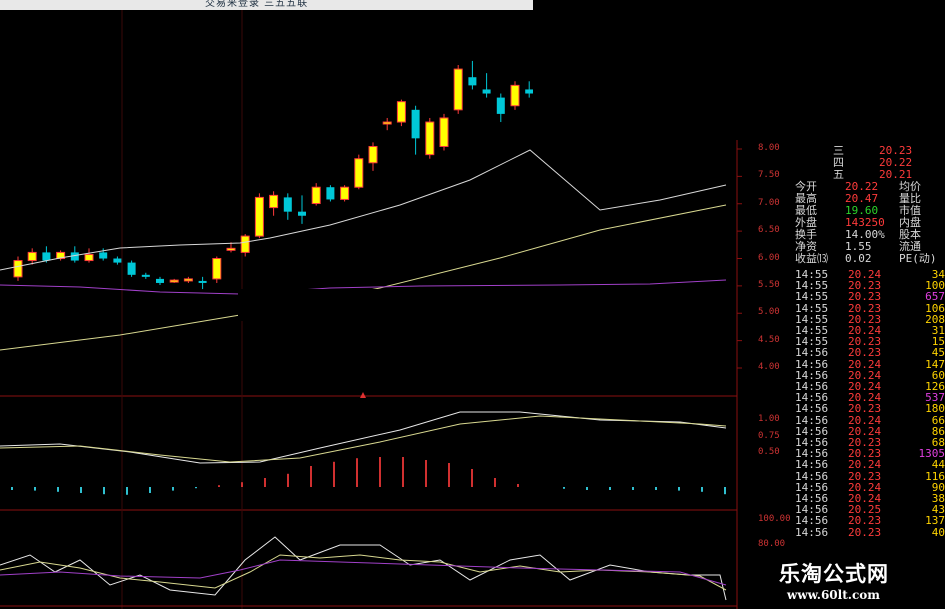  I want to click on kdj-d-line, so click(363, 572).